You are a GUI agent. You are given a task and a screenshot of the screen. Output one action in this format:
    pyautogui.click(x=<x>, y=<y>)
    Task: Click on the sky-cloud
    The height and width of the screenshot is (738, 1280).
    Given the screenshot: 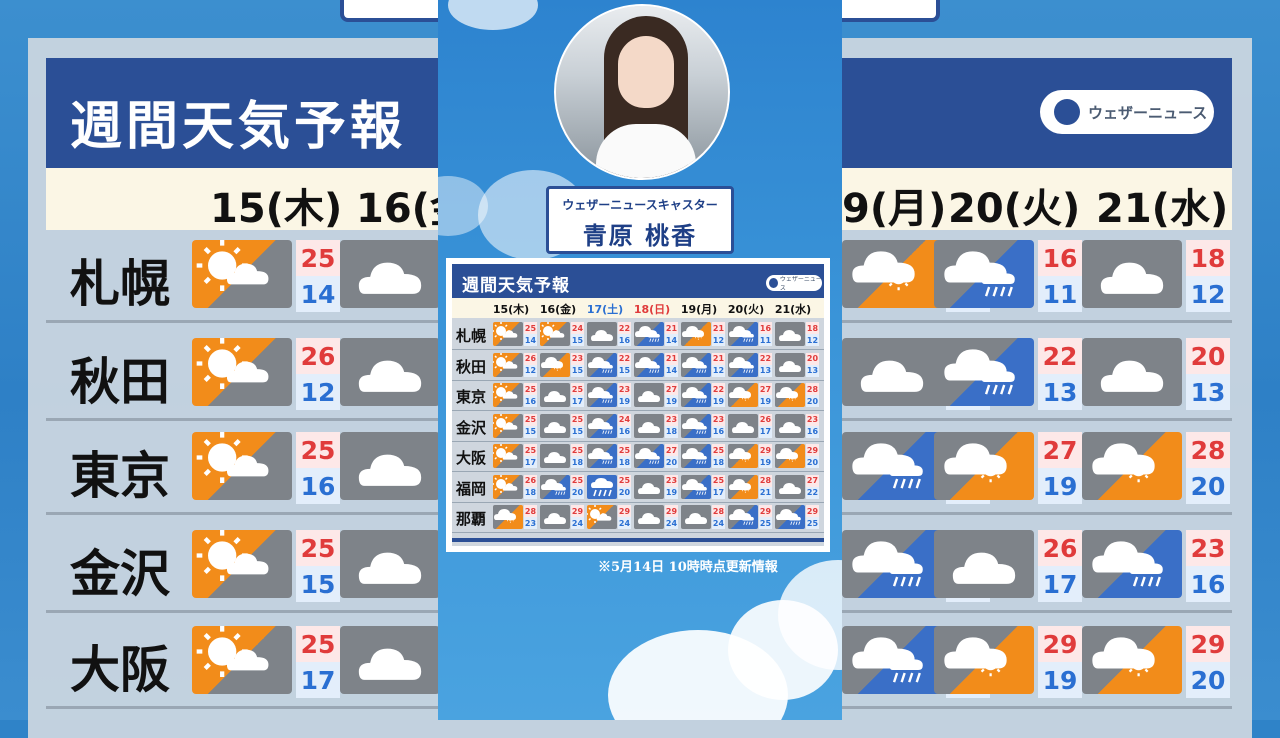 What is the action you would take?
    pyautogui.click(x=783, y=650)
    